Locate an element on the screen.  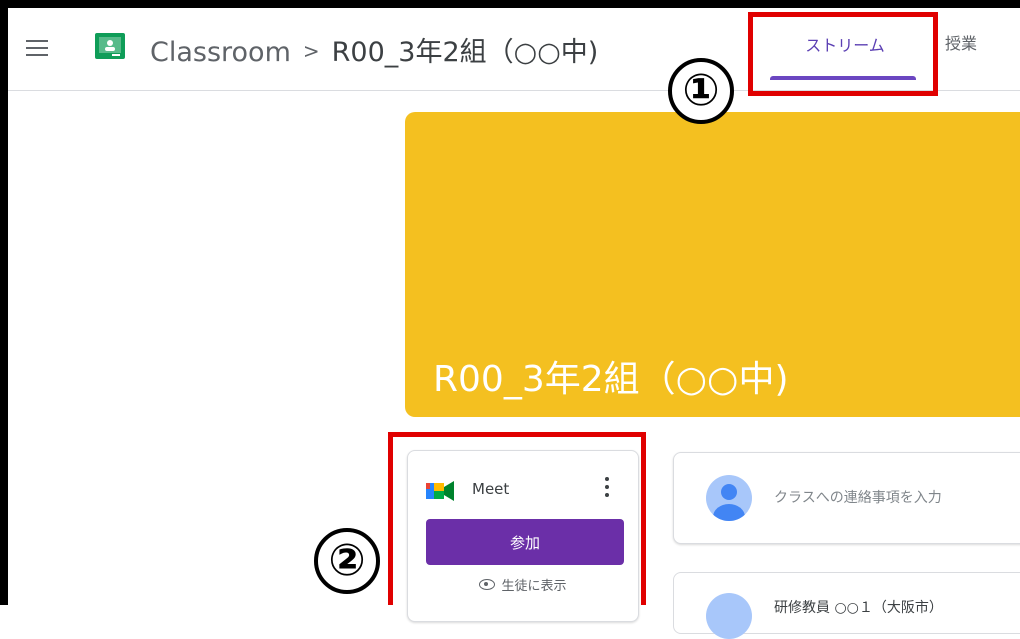
banner-class-title: R00_3年2組（○○中) is located at coordinates (611, 379).